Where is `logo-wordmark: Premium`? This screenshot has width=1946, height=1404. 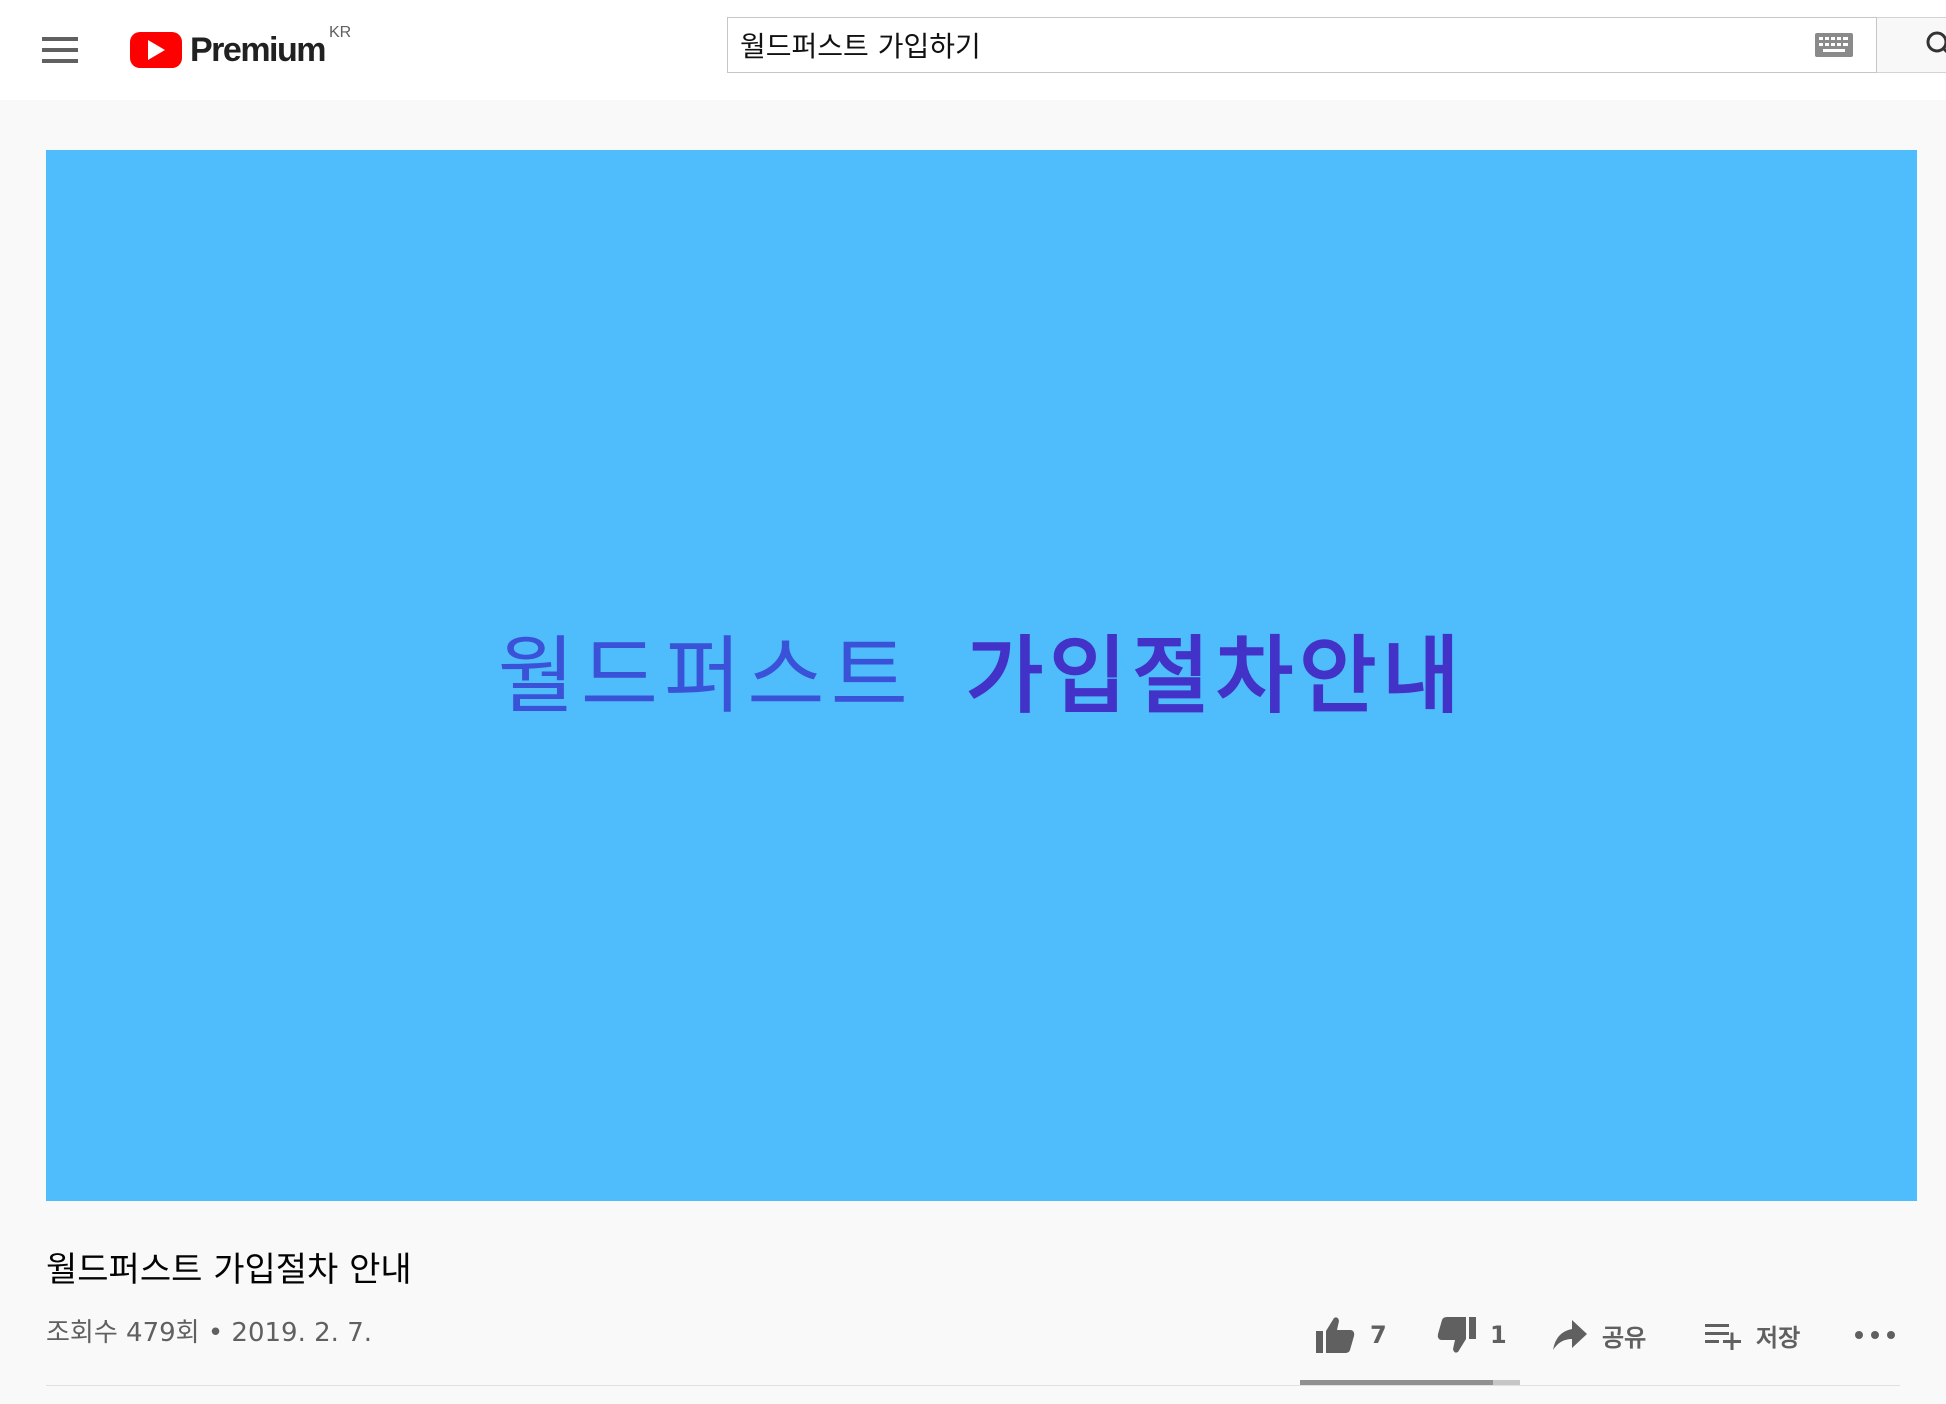
logo-wordmark: Premium is located at coordinates (258, 49).